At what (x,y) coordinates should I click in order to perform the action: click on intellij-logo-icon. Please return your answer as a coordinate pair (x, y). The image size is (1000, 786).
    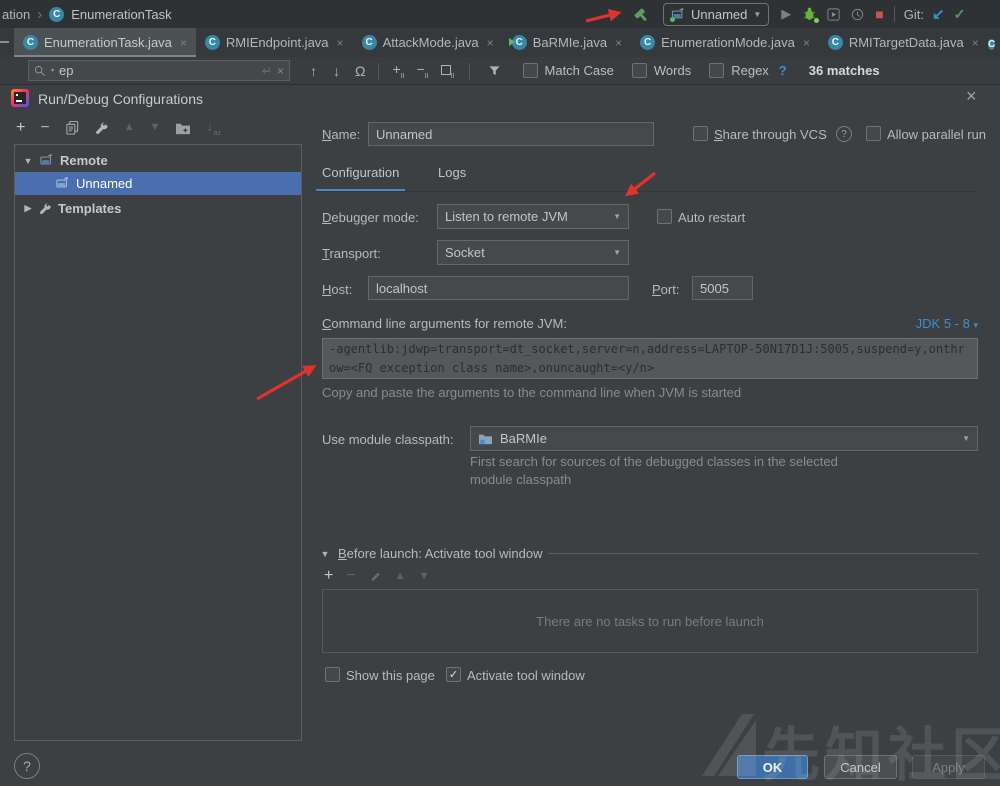
    Looking at the image, I should click on (20, 98).